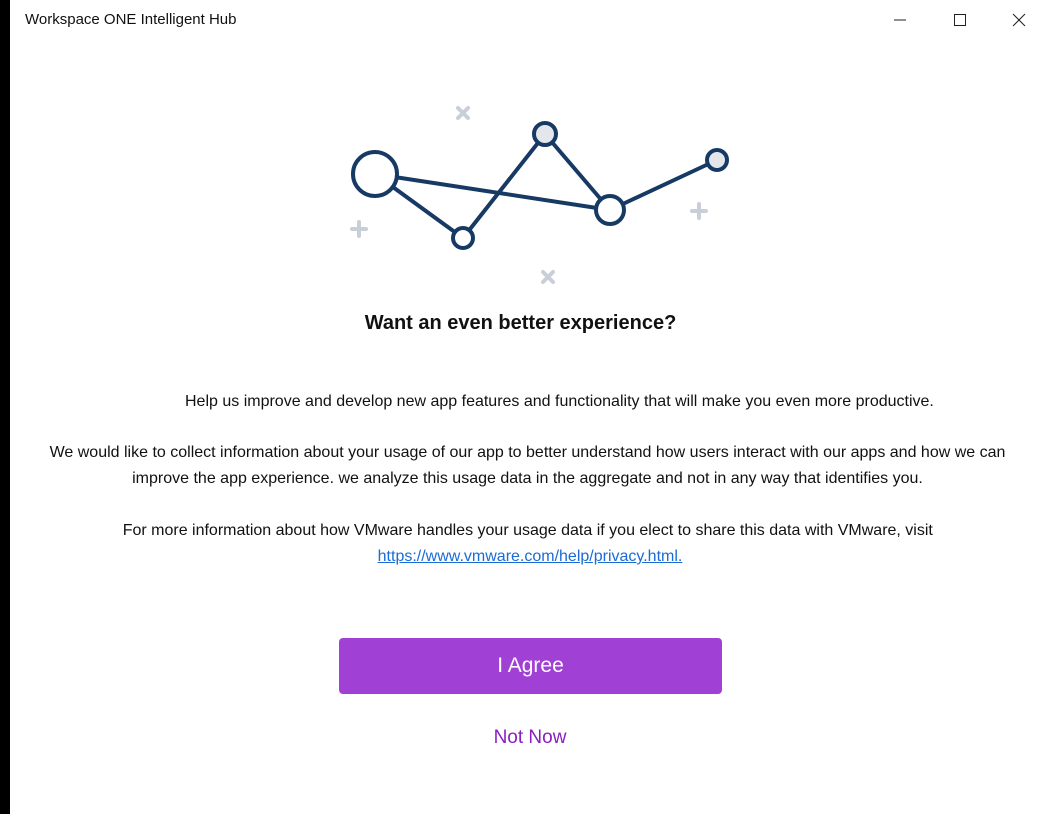 This screenshot has width=1041, height=814. I want to click on window-title: Workspace ONE Intelligent Hub, so click(131, 19).